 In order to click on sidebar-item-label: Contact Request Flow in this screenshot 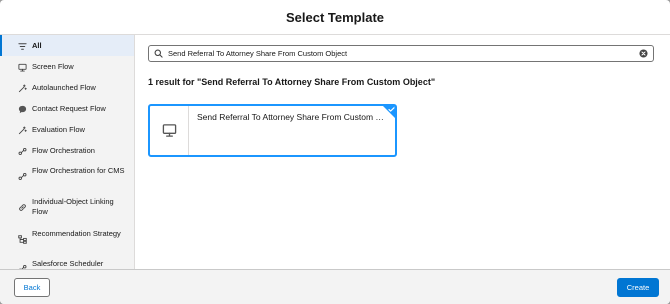, I will do `click(69, 108)`.